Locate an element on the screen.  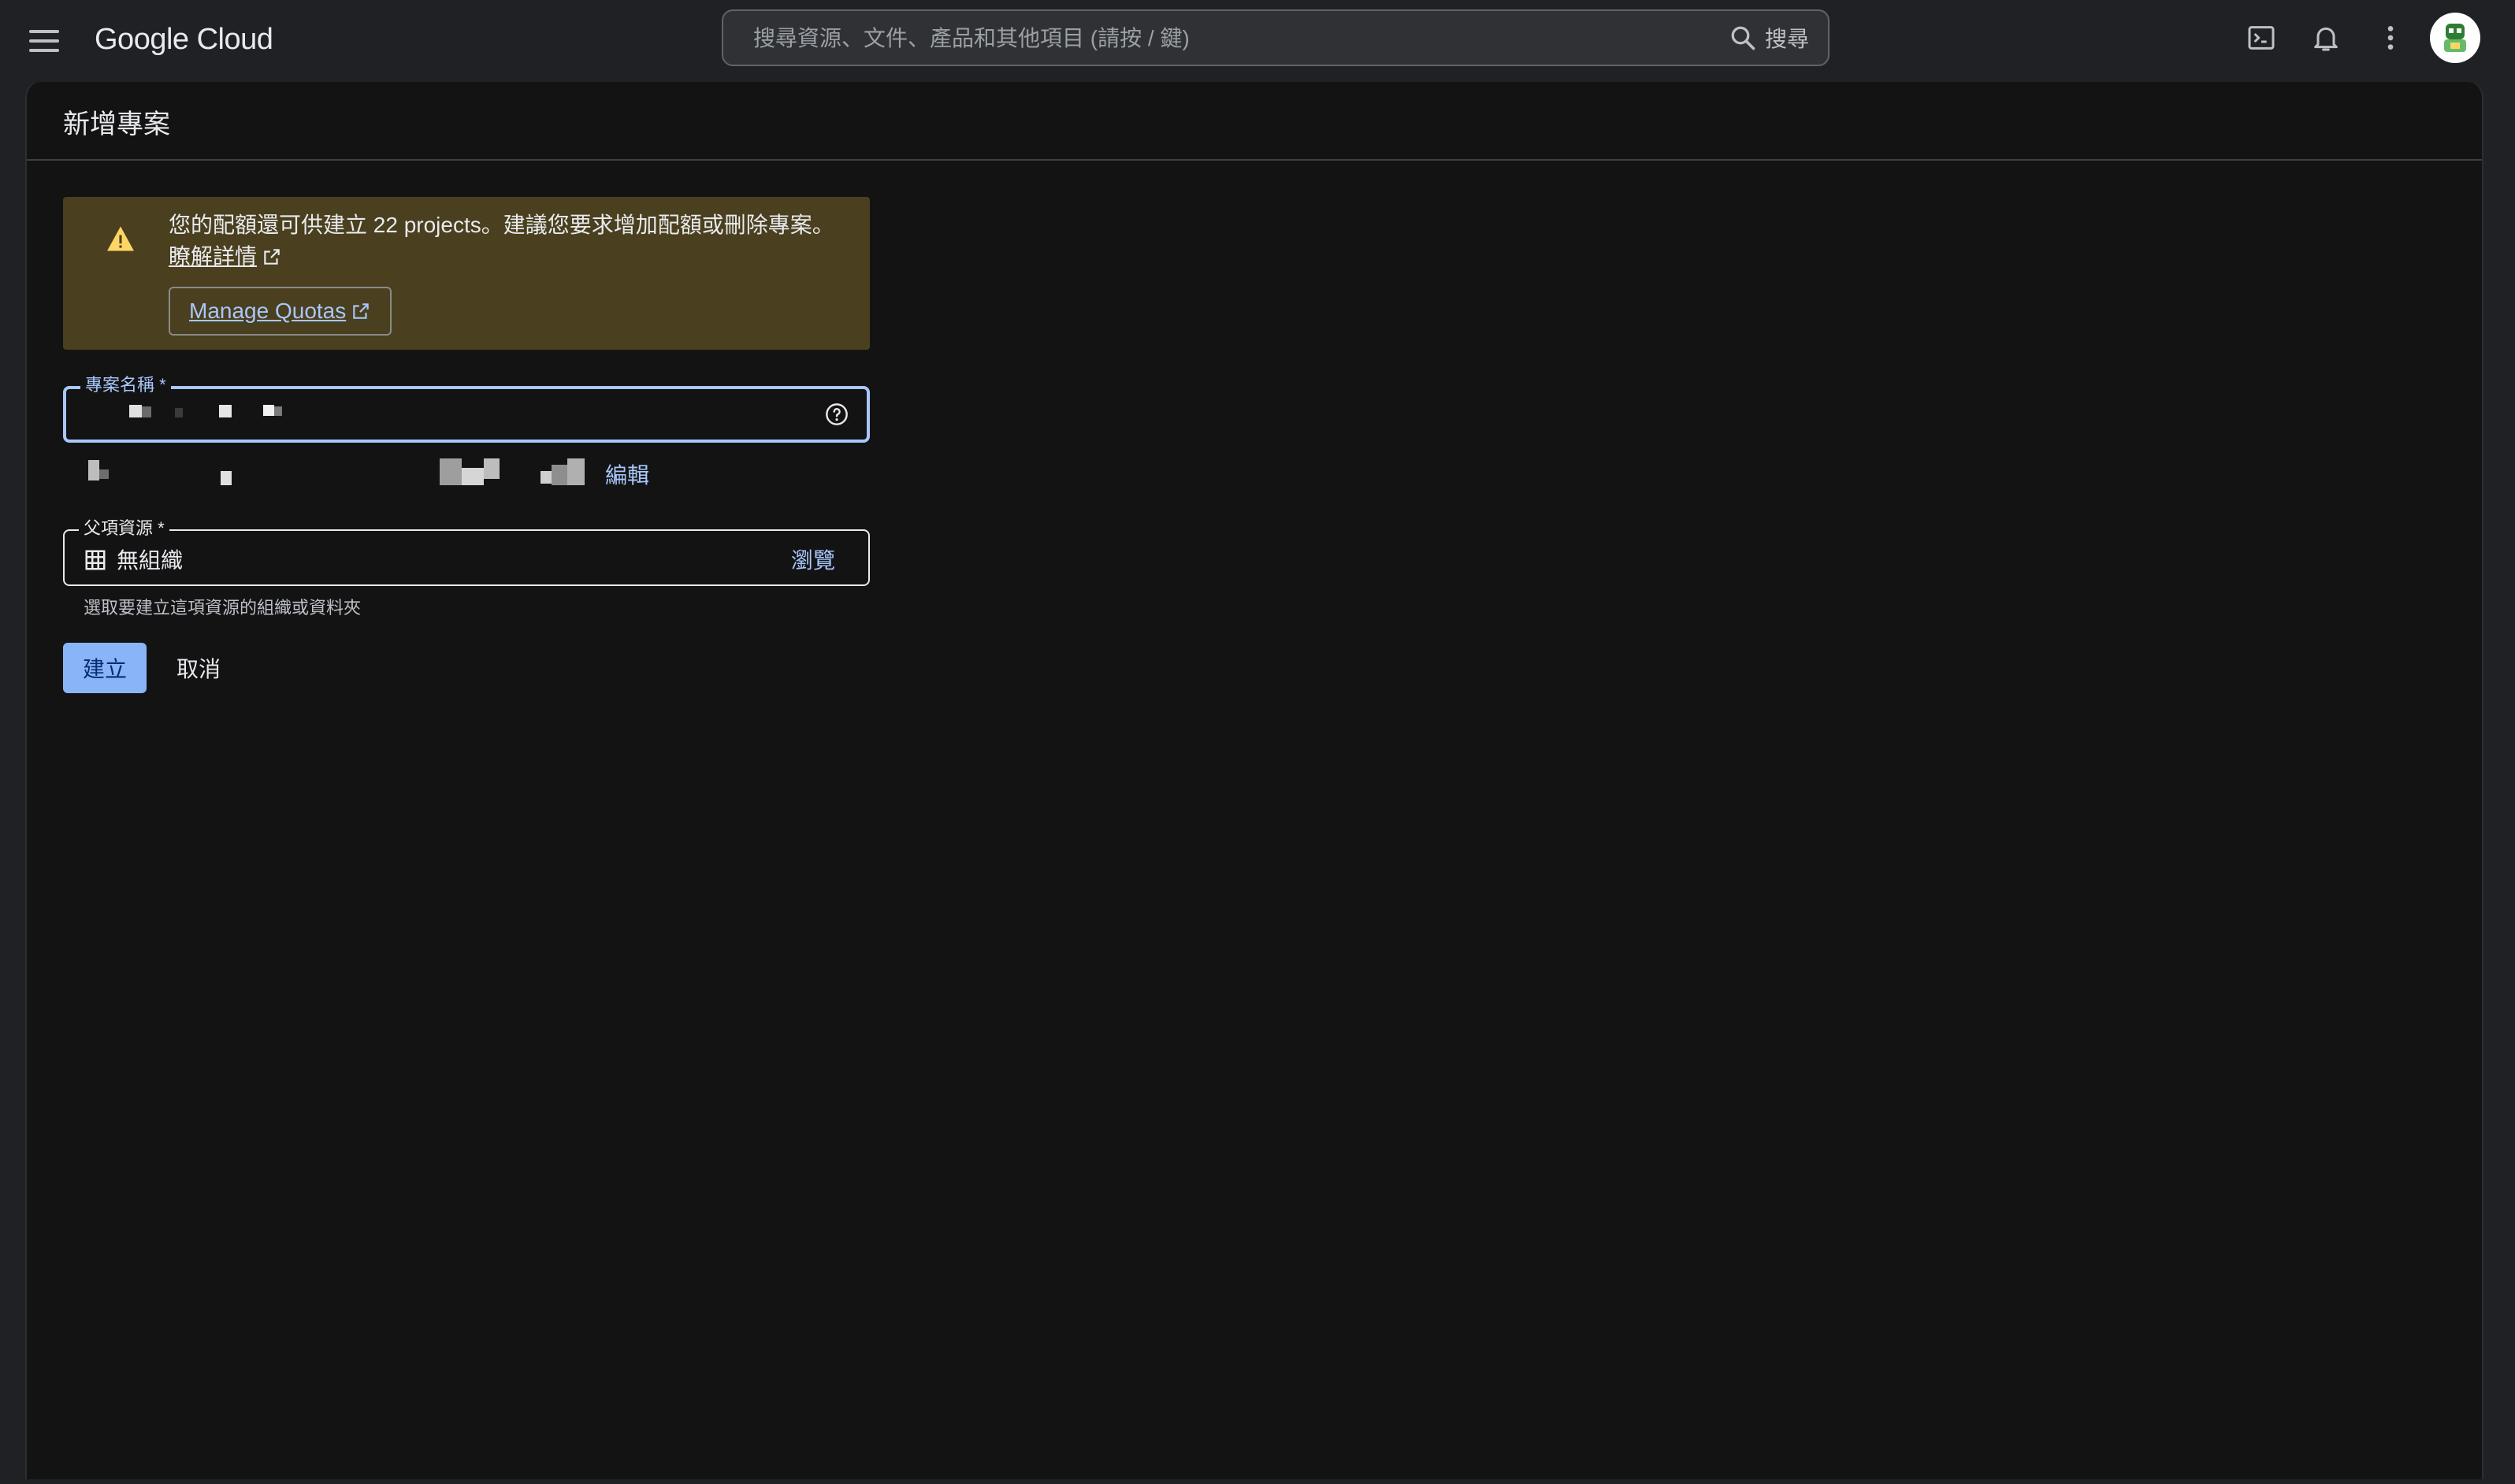
terminal-icon is located at coordinates (2261, 38).